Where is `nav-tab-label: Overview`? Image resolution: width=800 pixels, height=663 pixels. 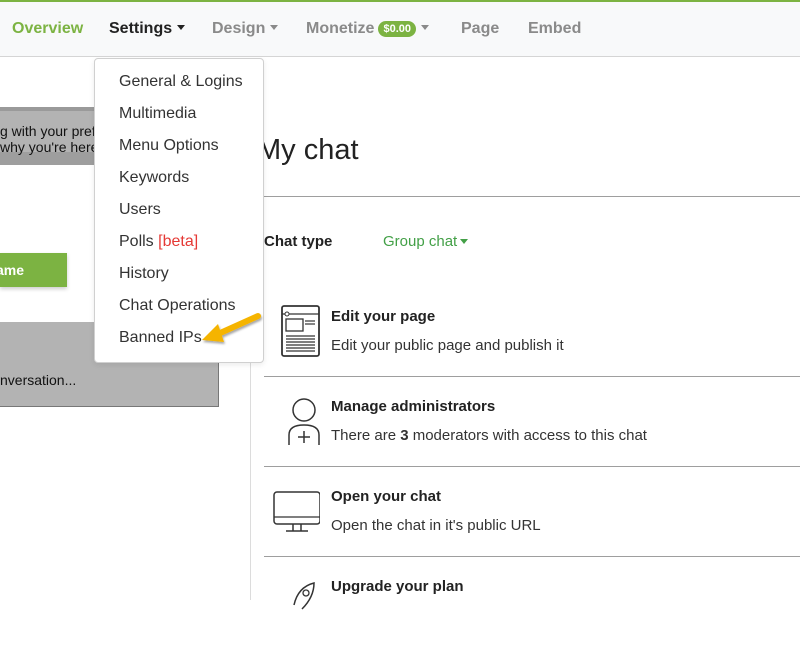
nav-tab-label: Overview is located at coordinates (48, 28).